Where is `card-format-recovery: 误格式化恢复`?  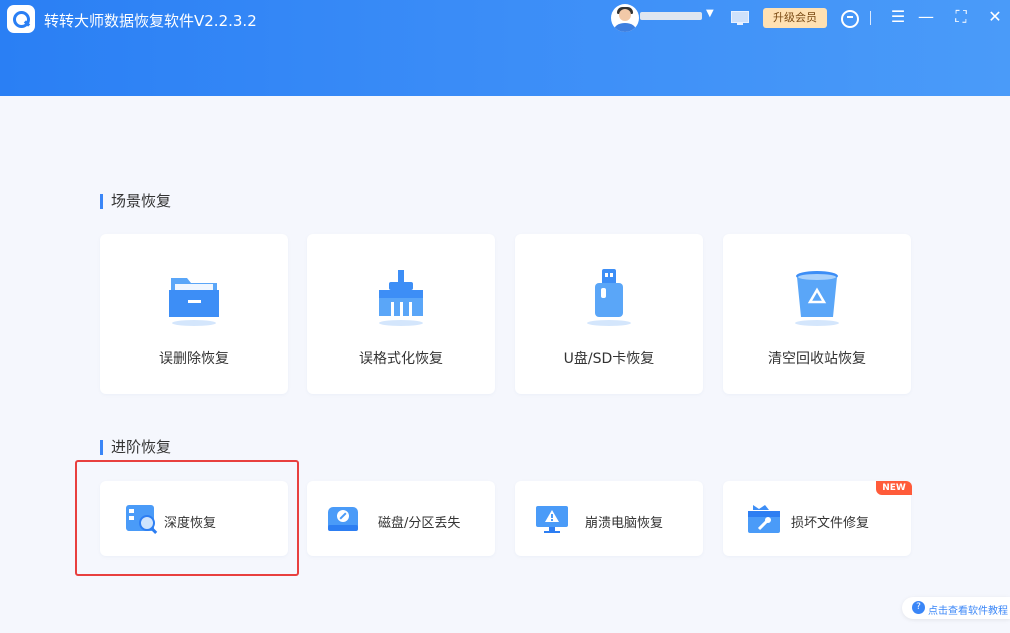
card-format-recovery: 误格式化恢复 is located at coordinates (401, 314).